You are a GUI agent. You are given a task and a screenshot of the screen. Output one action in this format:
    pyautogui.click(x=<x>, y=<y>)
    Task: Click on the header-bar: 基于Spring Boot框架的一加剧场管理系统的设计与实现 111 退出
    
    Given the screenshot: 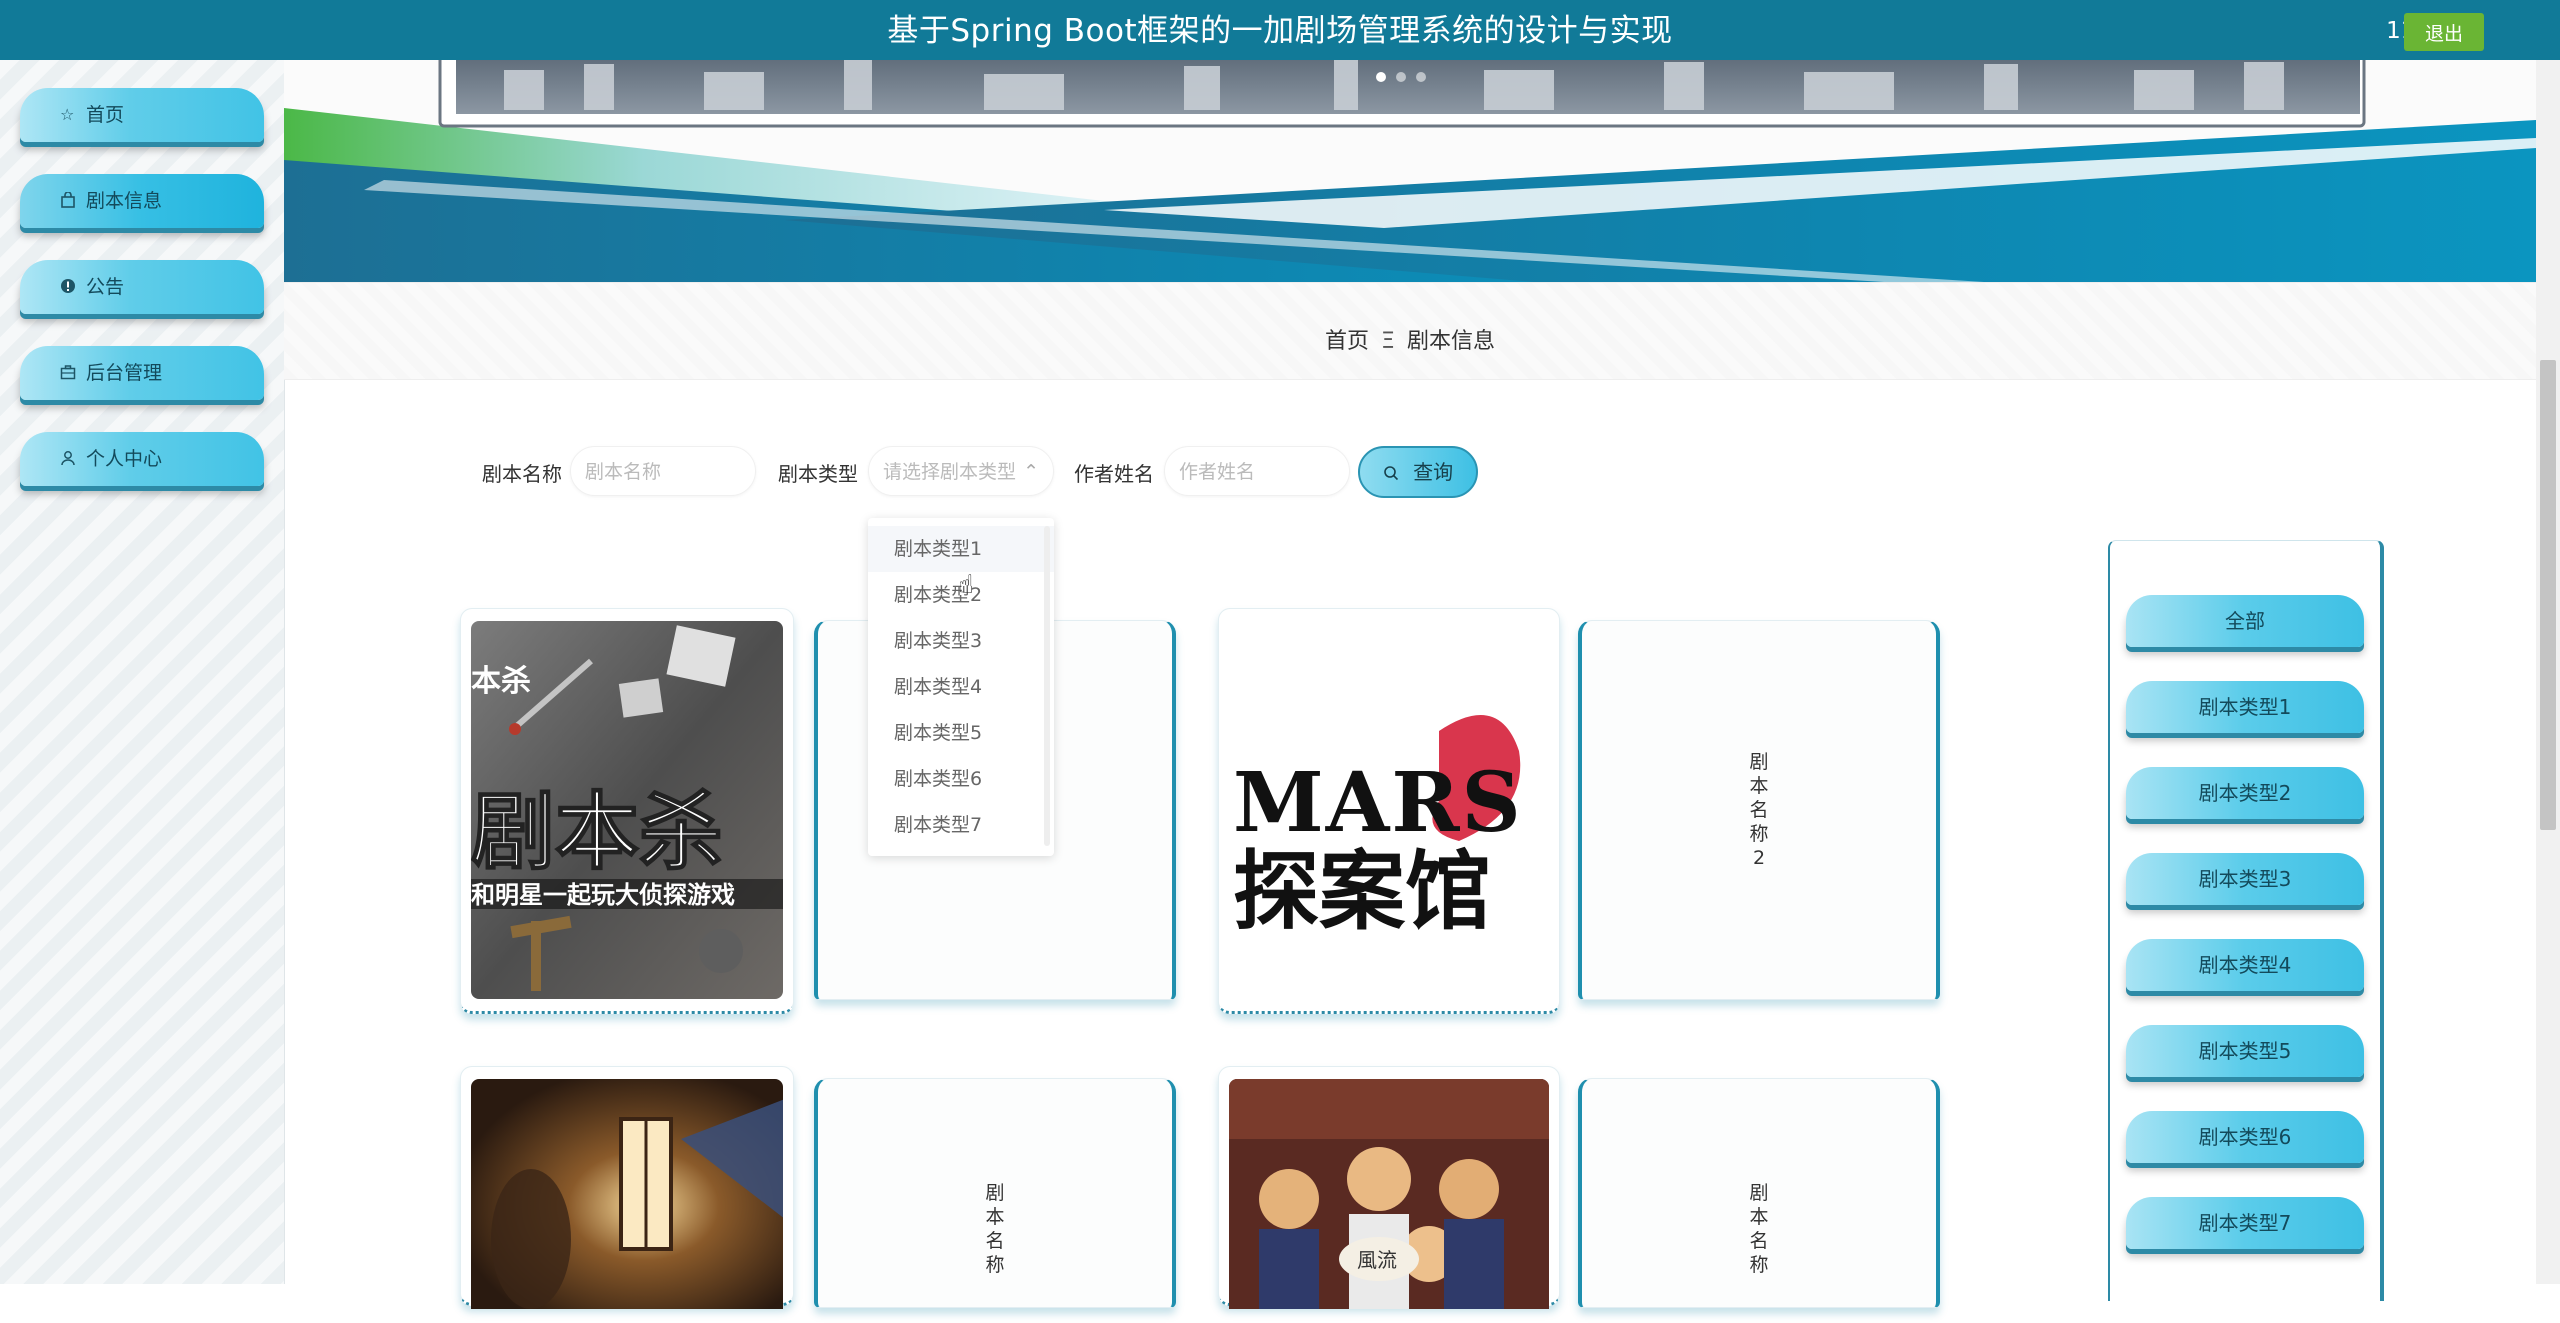 What is the action you would take?
    pyautogui.click(x=1280, y=30)
    